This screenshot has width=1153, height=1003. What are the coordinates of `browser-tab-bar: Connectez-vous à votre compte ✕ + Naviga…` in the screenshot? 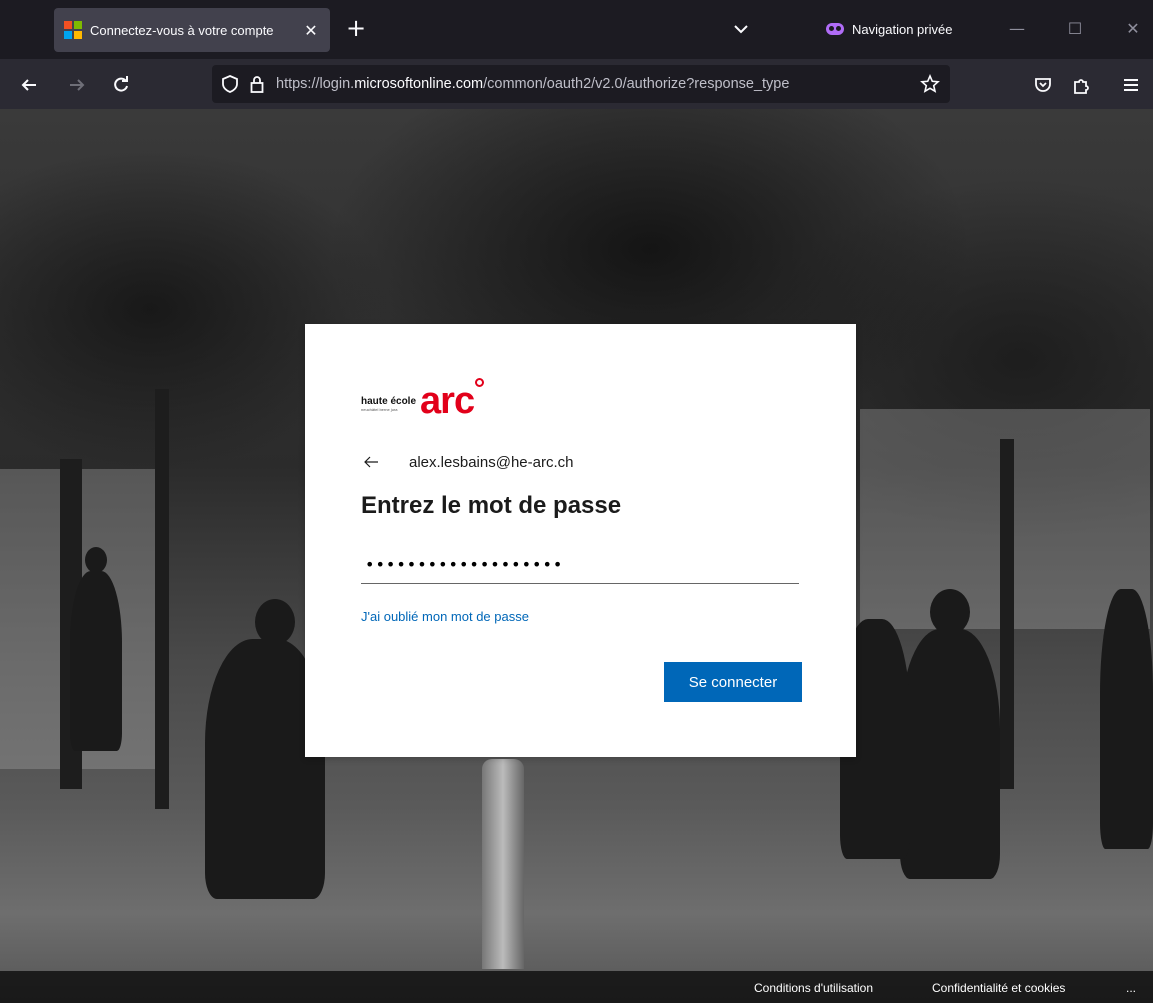 It's located at (576, 29).